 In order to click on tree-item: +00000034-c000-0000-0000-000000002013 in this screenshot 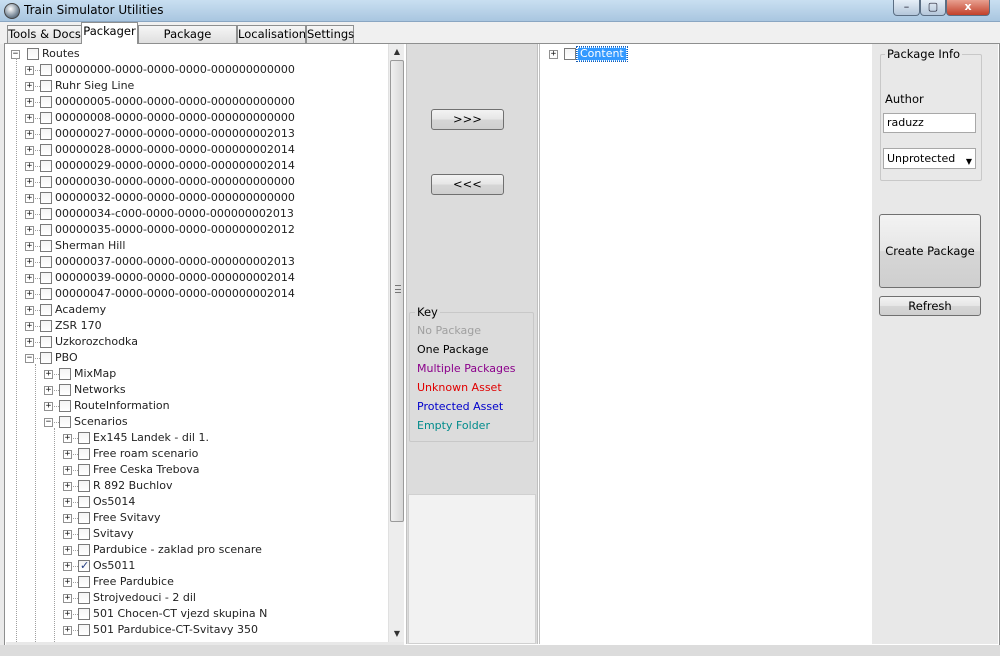, I will do `click(196, 214)`.